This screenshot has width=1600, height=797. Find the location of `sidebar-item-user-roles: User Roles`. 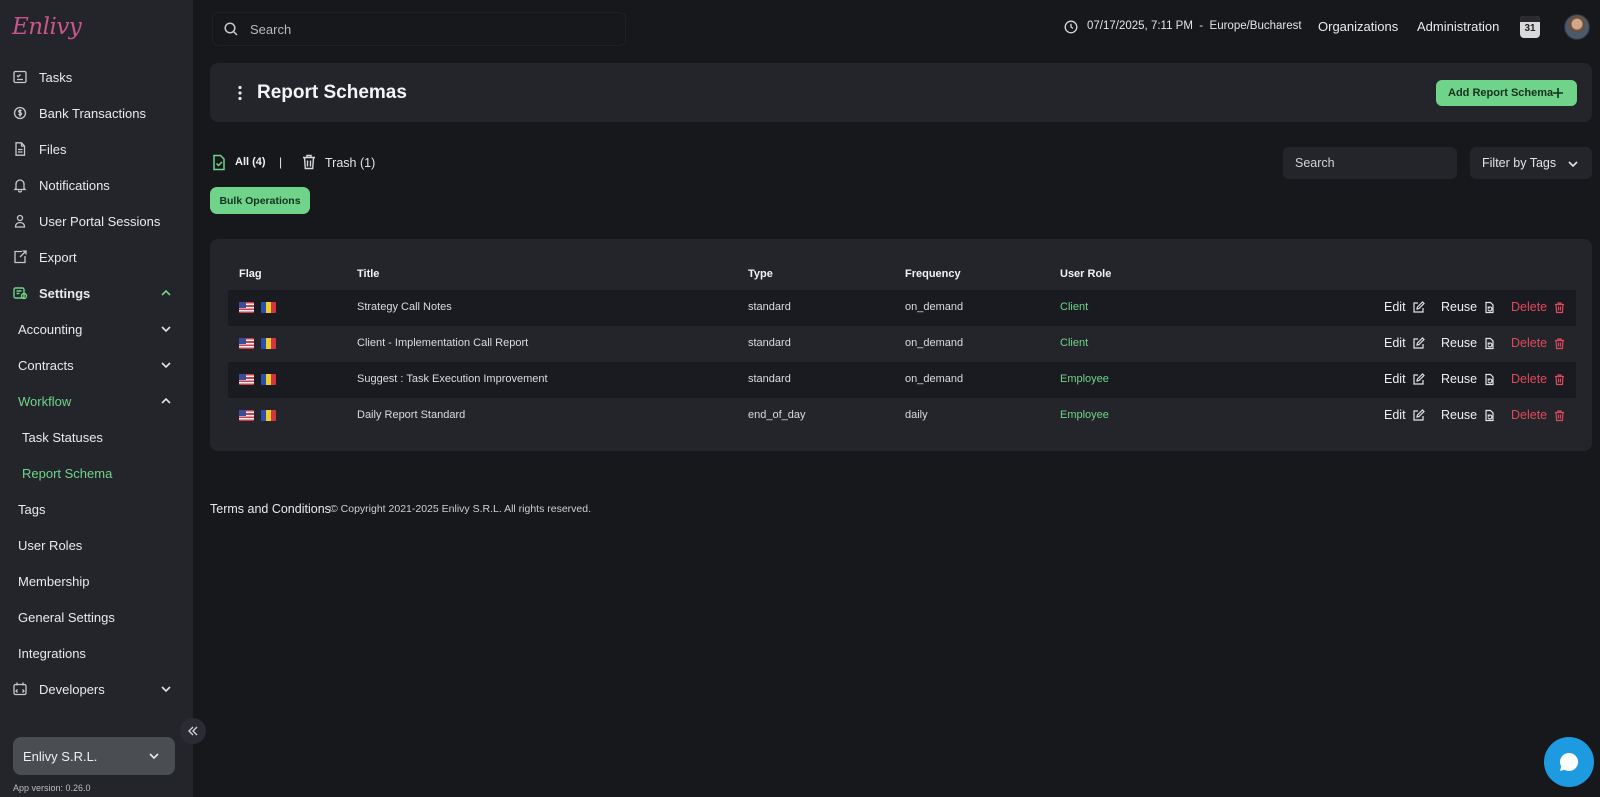

sidebar-item-user-roles: User Roles is located at coordinates (96, 545).